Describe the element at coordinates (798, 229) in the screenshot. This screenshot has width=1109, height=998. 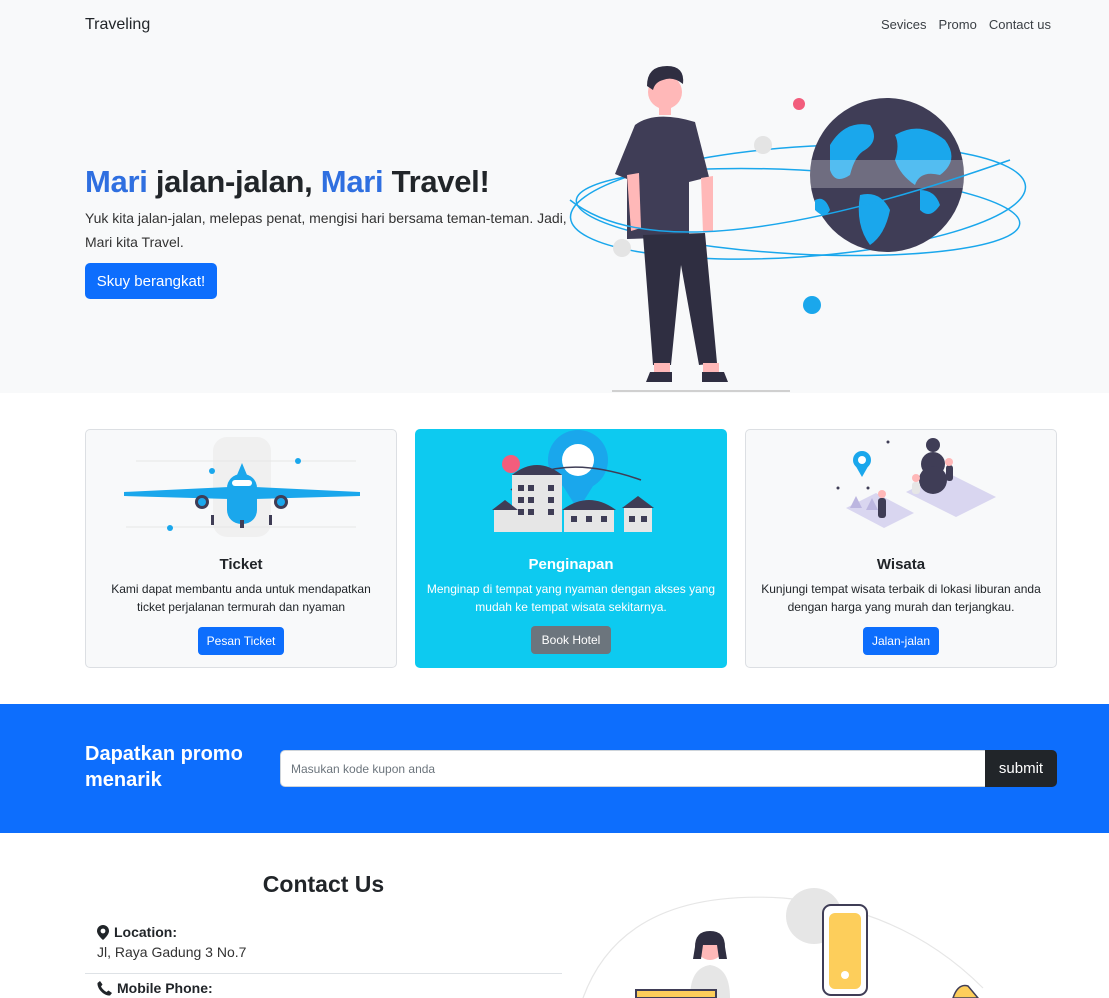
I see `hero-illustration` at that location.